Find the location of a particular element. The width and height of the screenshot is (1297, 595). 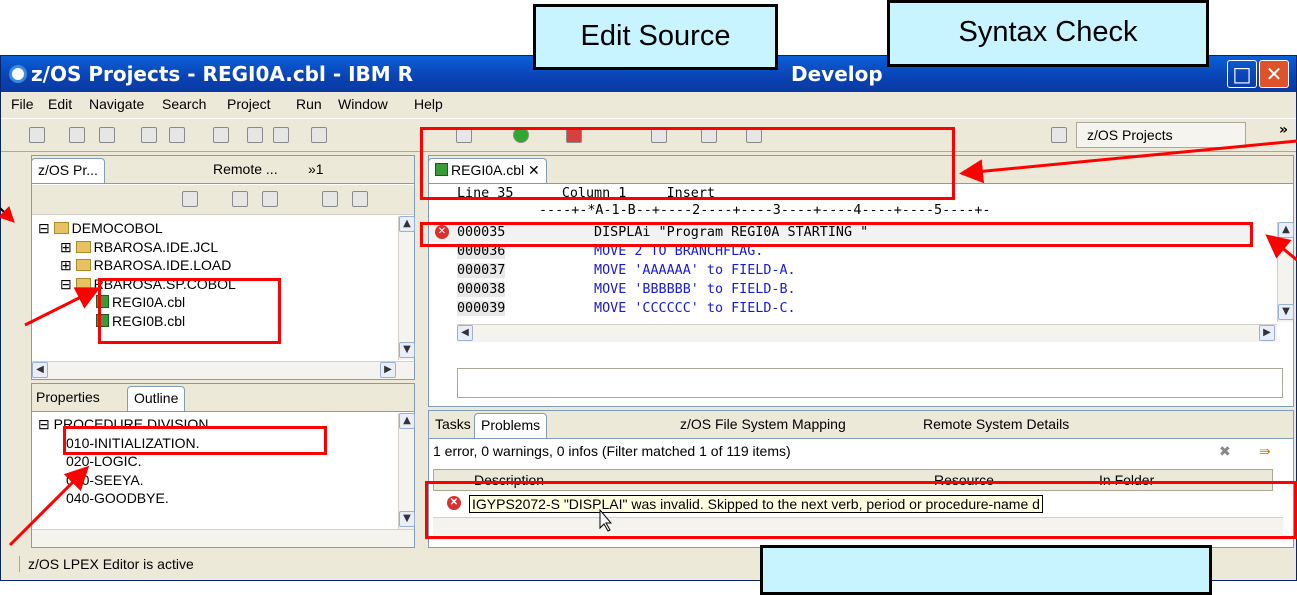

menu-help: Help is located at coordinates (428, 104).